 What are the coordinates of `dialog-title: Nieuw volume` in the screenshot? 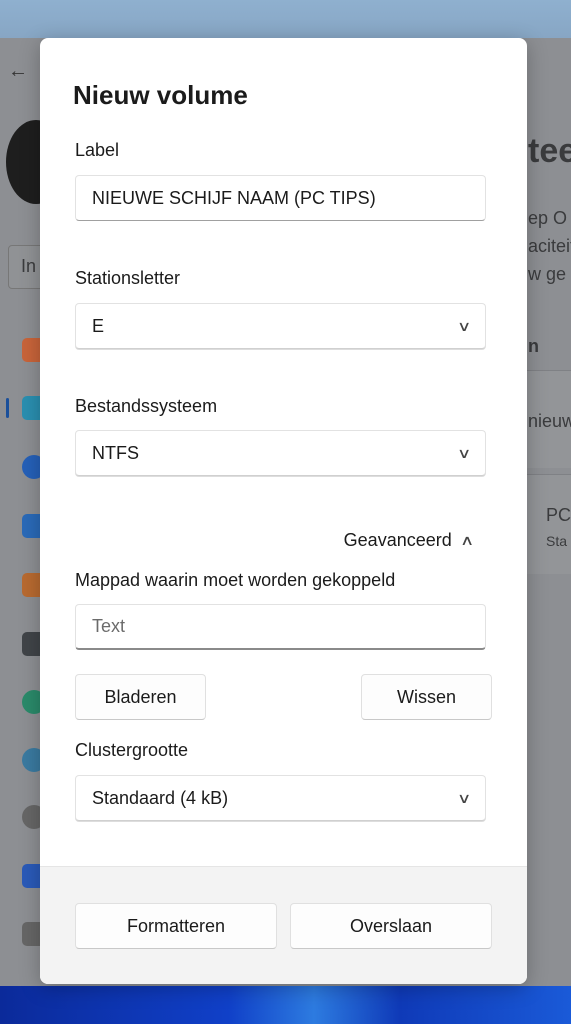 It's located at (160, 95).